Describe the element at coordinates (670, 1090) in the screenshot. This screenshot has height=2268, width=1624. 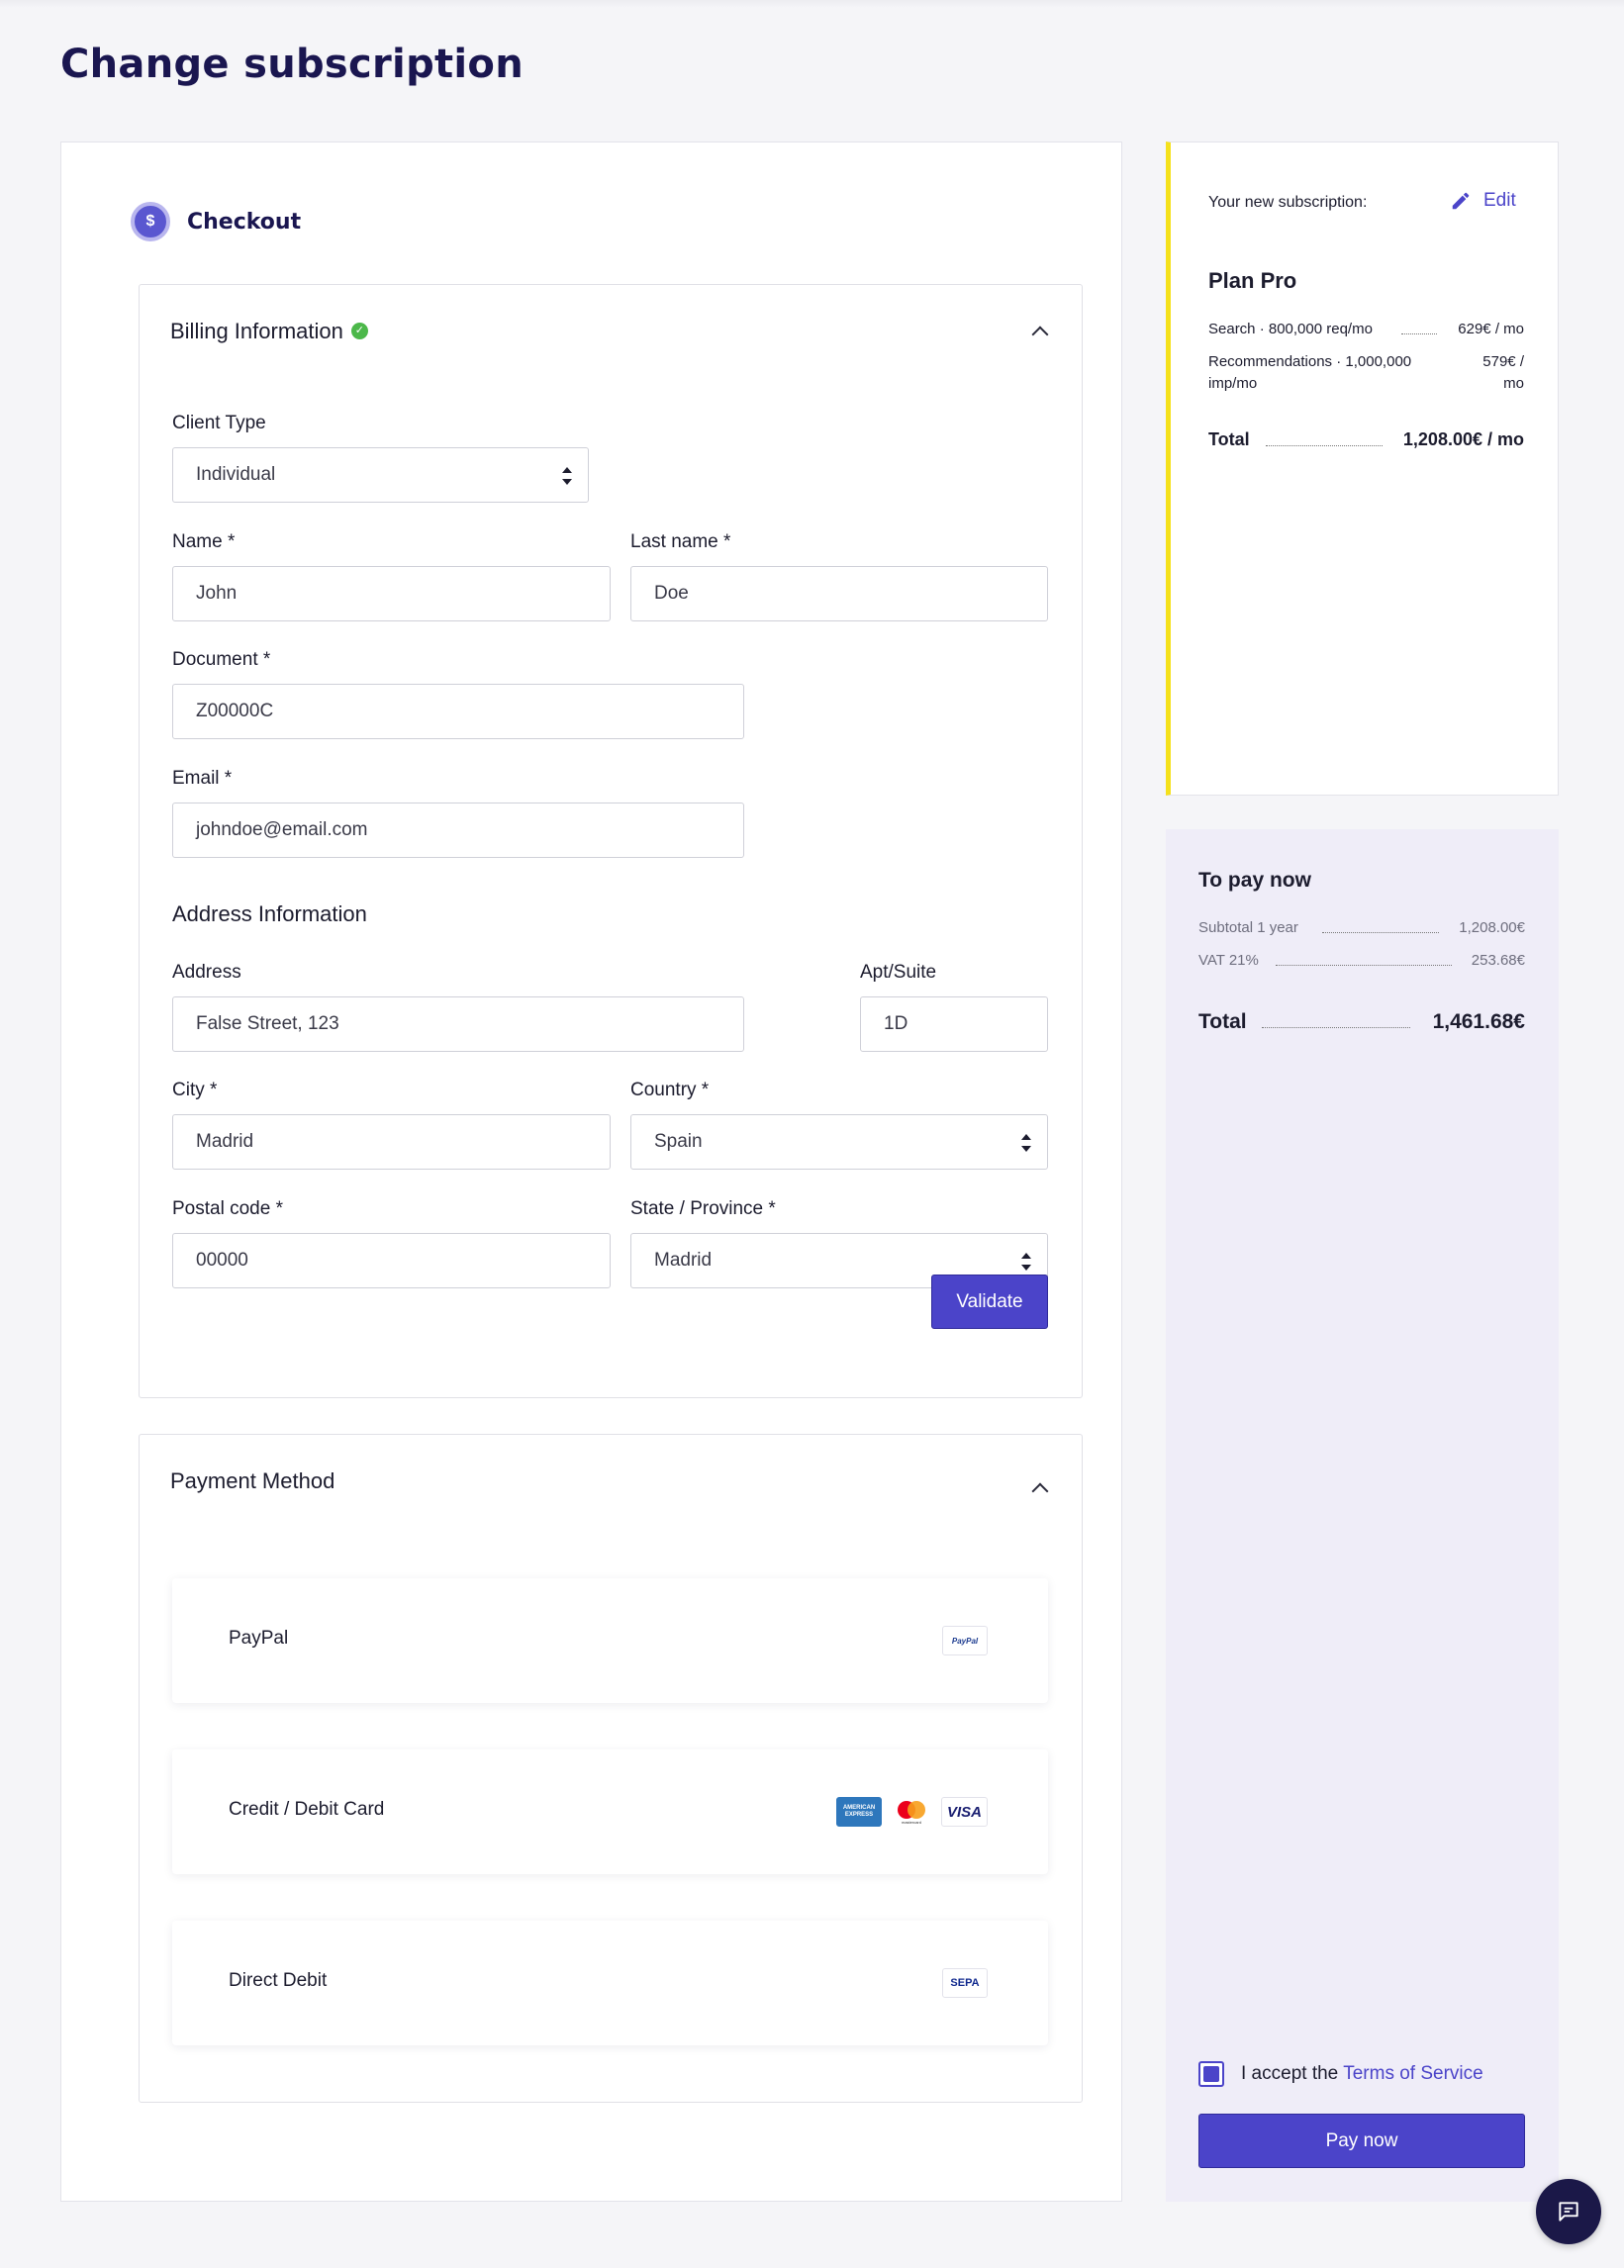
I see `country-label: Country *` at that location.